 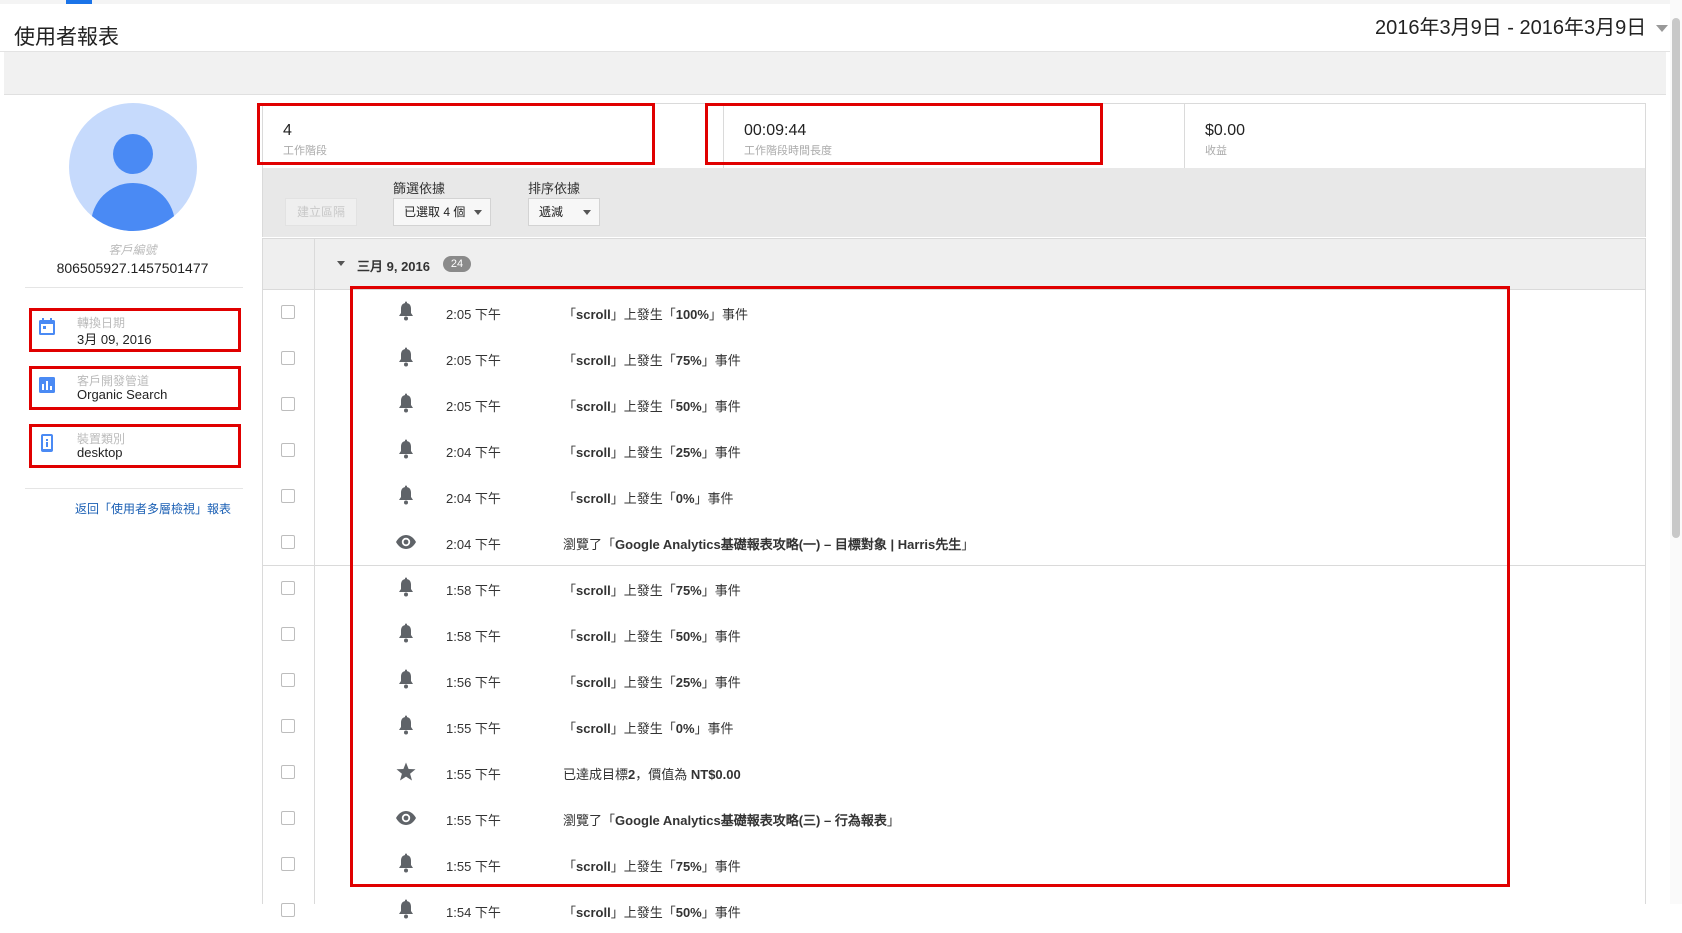 What do you see at coordinates (570, 912) in the screenshot?
I see `desc-prefix: 「` at bounding box center [570, 912].